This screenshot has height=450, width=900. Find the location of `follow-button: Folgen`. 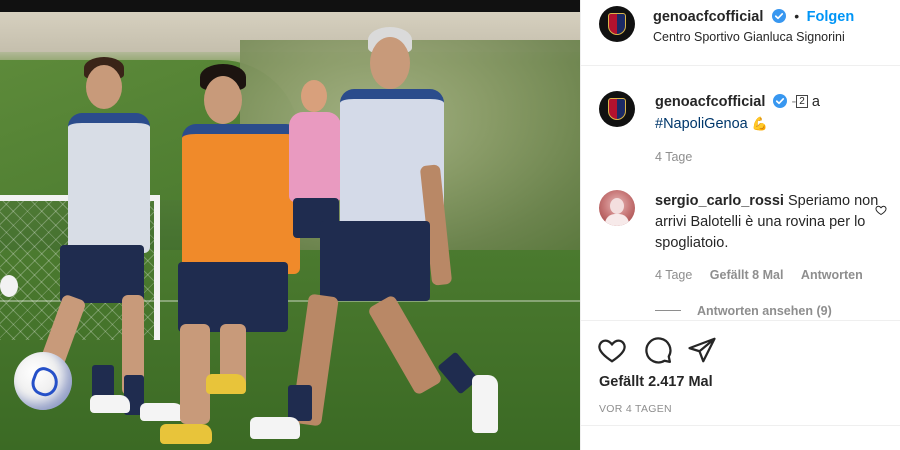

follow-button: Folgen is located at coordinates (831, 17).